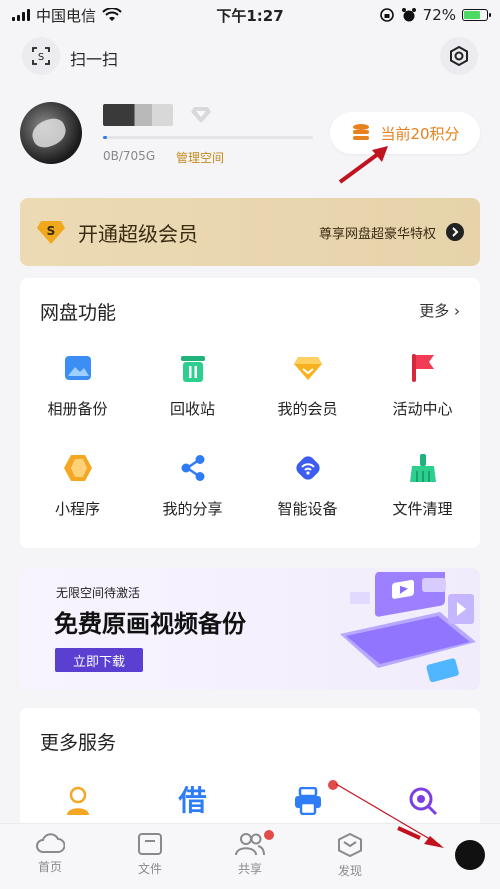 The height and width of the screenshot is (889, 500). Describe the element at coordinates (307, 368) in the screenshot. I see `vip-diamond-icon` at that location.